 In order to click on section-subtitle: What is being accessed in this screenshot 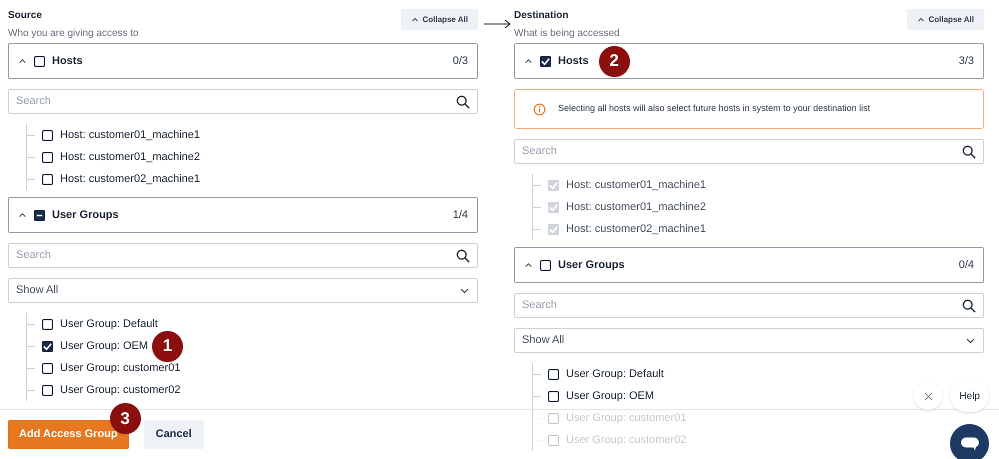, I will do `click(567, 34)`.